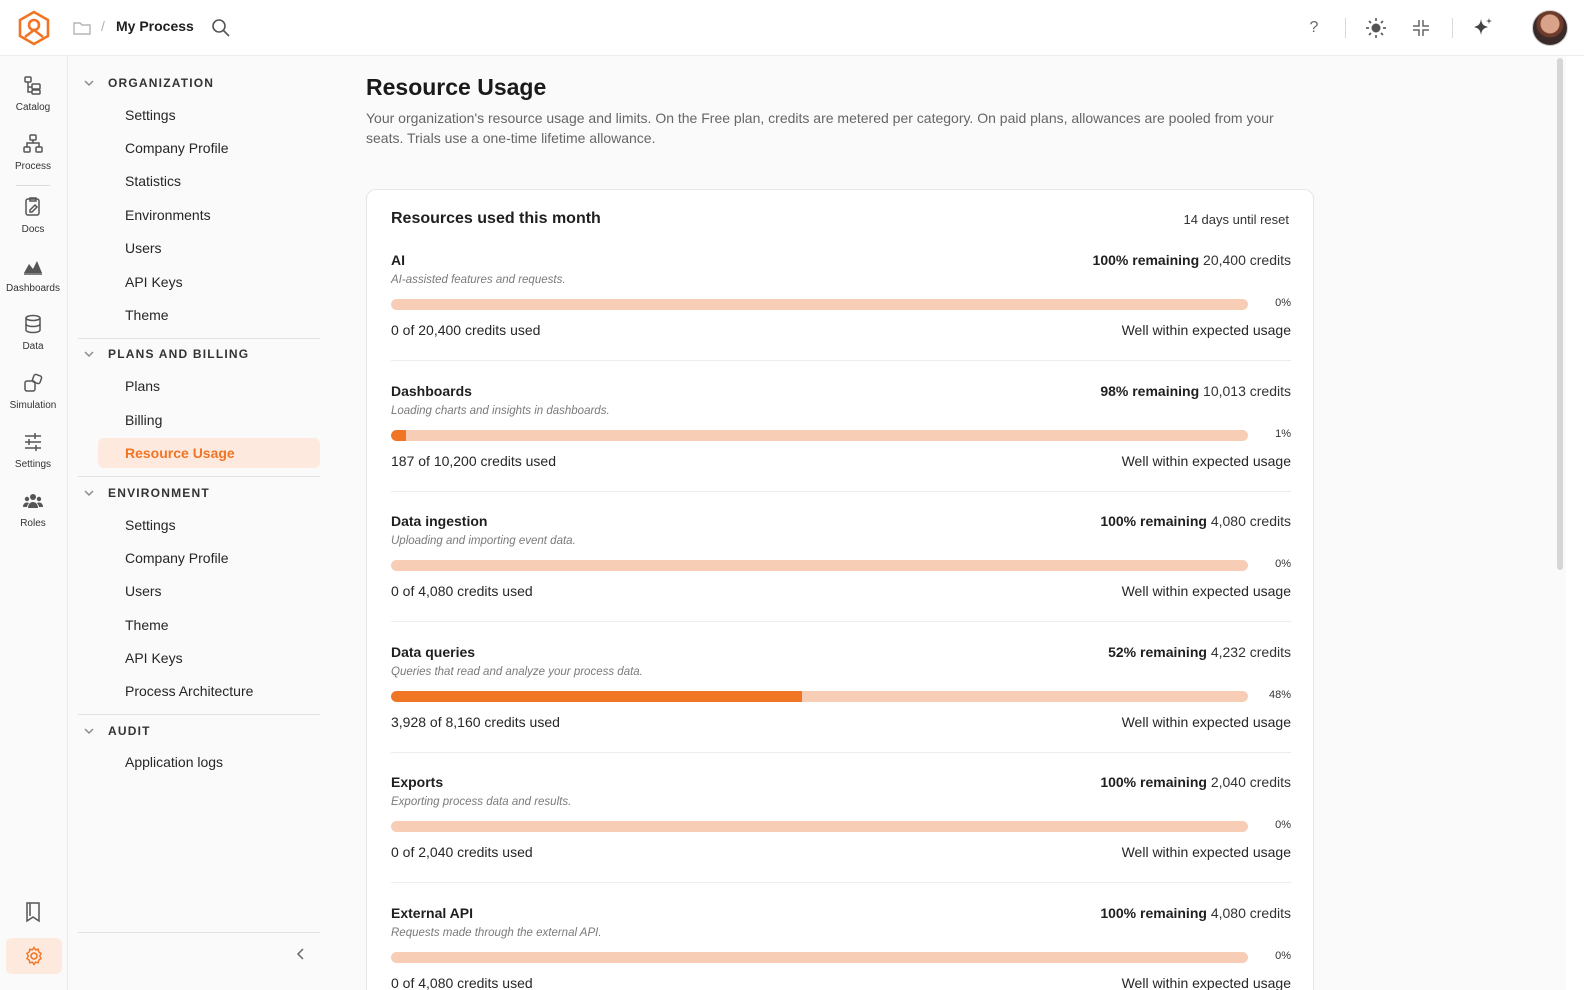 The image size is (1584, 990). I want to click on rail-label: Docs, so click(33, 229).